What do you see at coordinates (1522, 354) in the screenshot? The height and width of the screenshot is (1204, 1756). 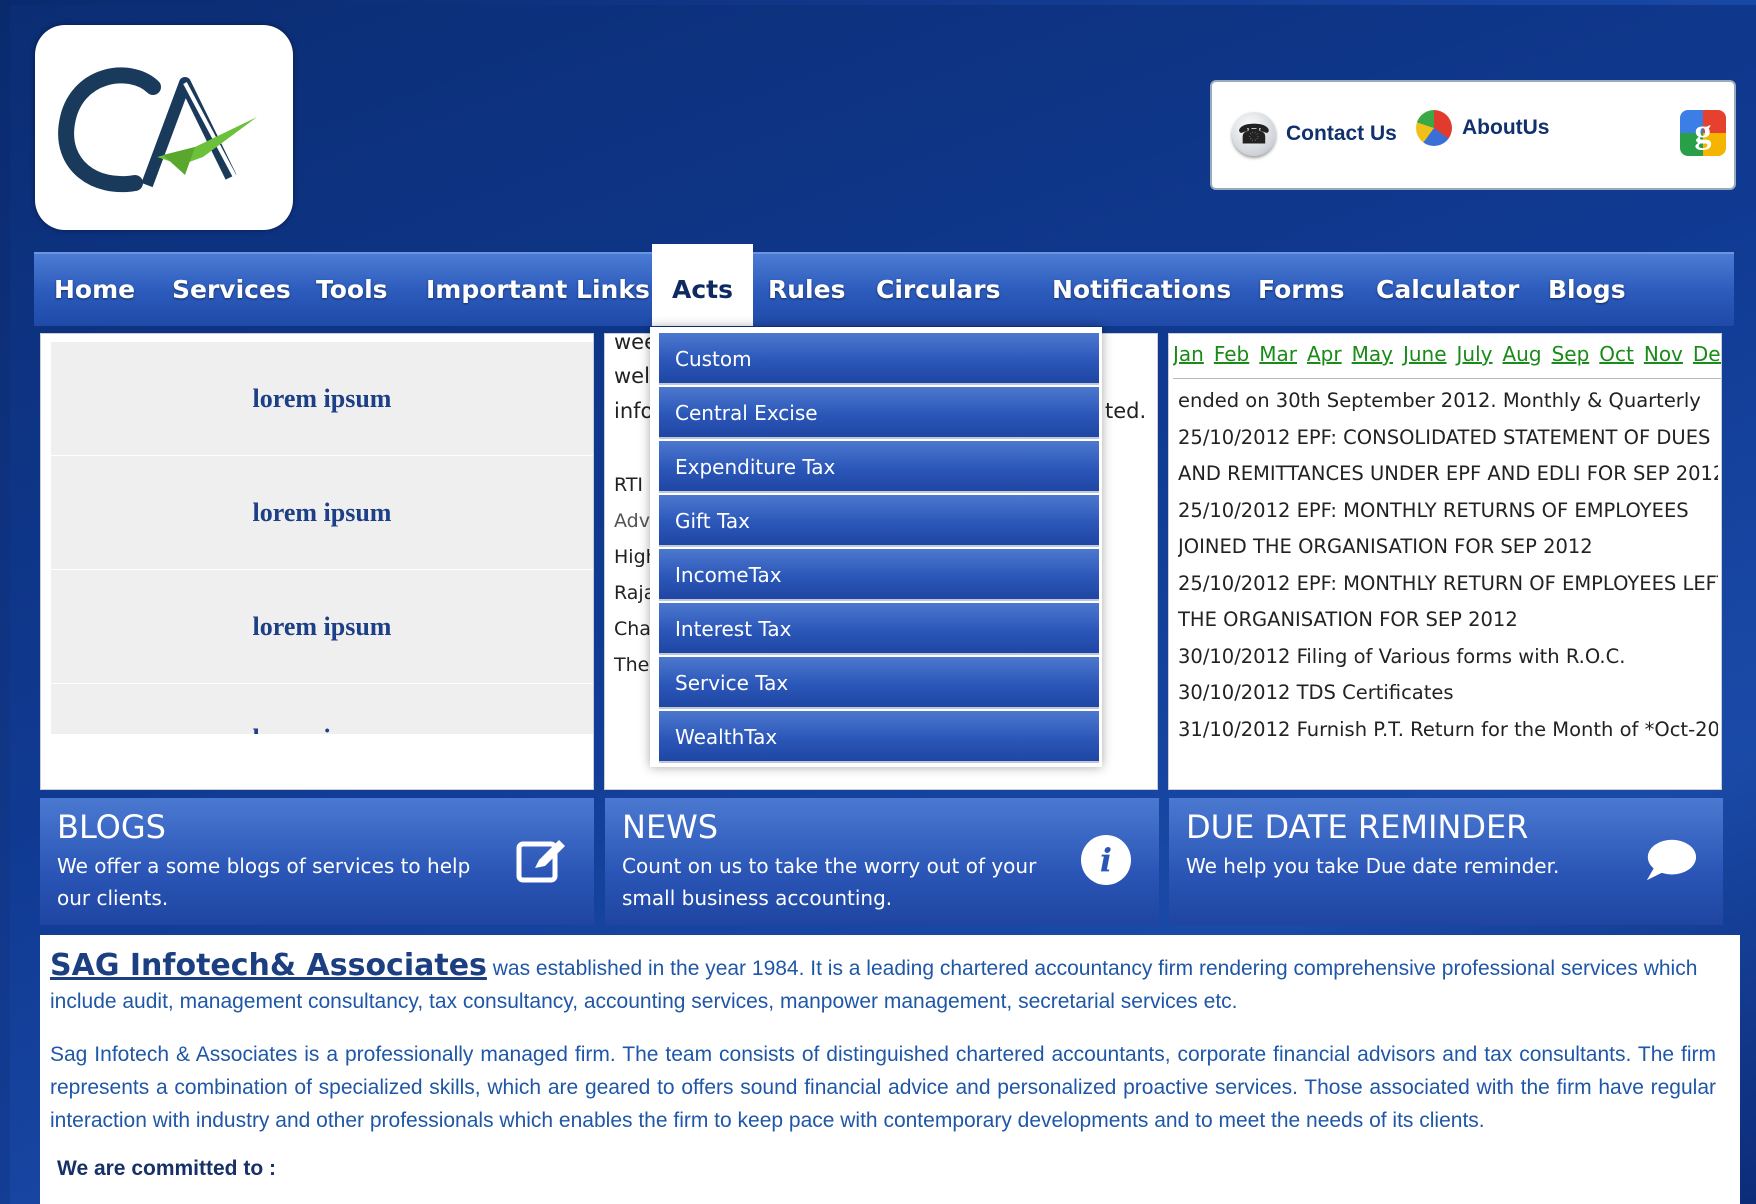 I see `month-link-aug: Aug` at bounding box center [1522, 354].